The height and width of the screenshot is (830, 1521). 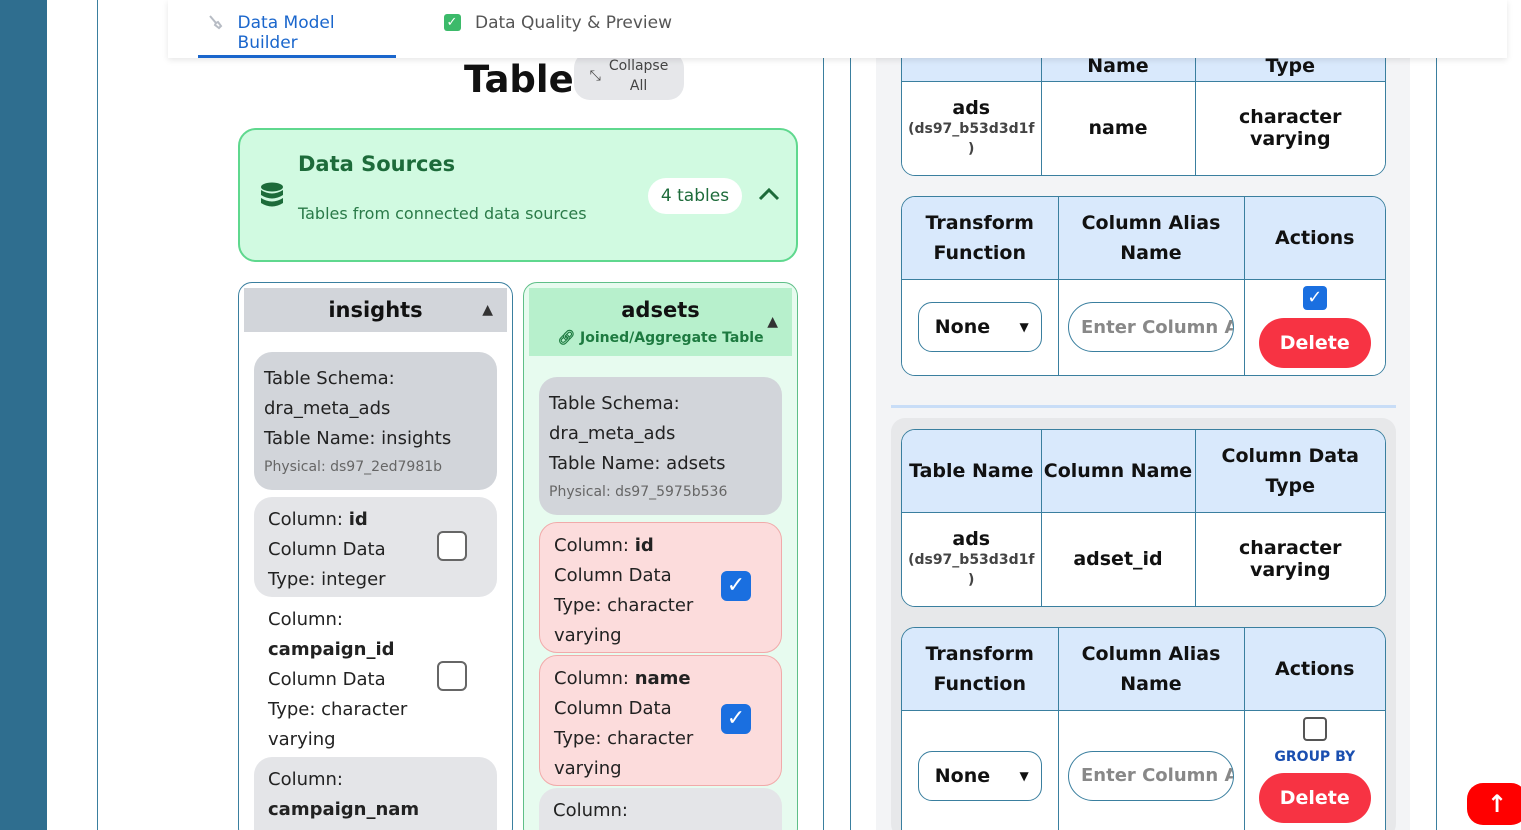 What do you see at coordinates (1315, 756) in the screenshot?
I see `group-by-label: GROUP BY` at bounding box center [1315, 756].